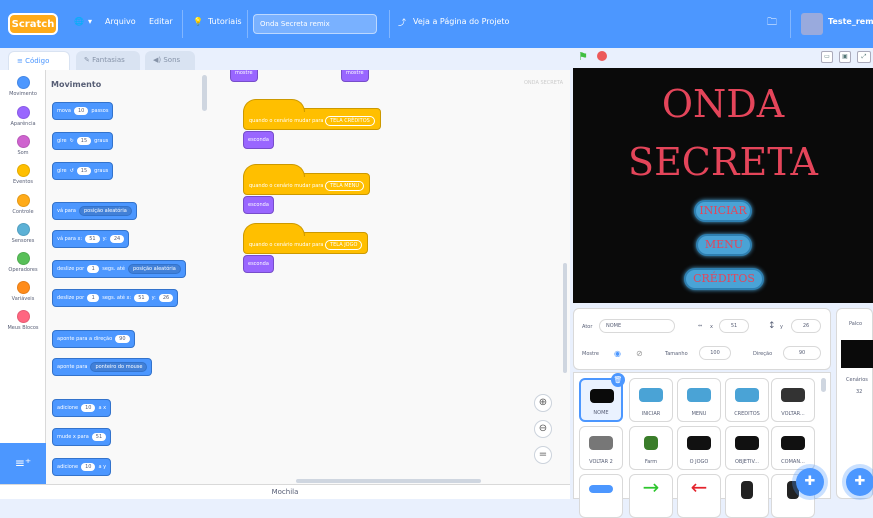 The height and width of the screenshot is (518, 873). Describe the element at coordinates (307, 179) in the screenshot. I see `event-when-backdrop-switches: quando o cenário mudar para TELA MENU` at that location.